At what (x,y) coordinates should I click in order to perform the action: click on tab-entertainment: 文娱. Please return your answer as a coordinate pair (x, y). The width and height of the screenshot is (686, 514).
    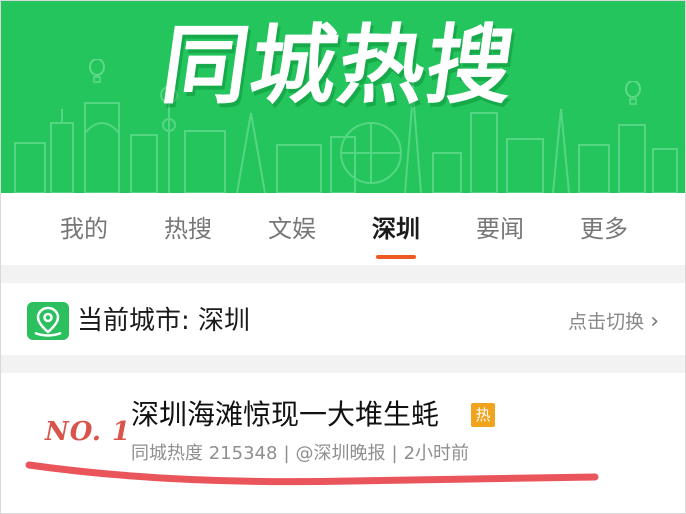
    Looking at the image, I should click on (292, 229).